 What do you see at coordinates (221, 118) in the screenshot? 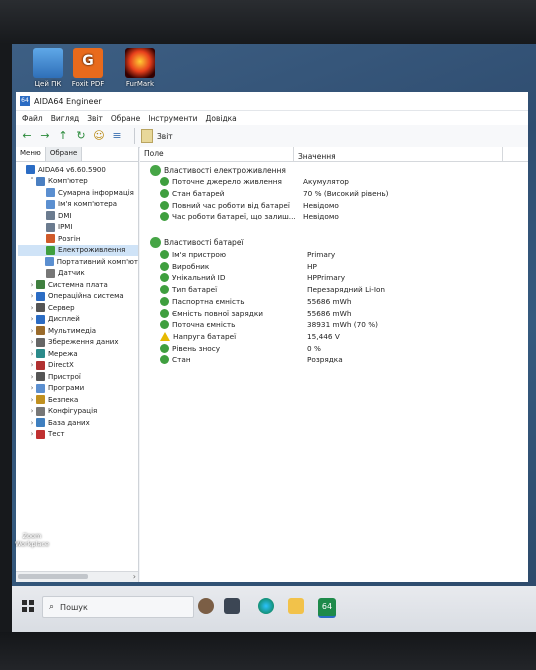
I see `menu-help: Довідка` at bounding box center [221, 118].